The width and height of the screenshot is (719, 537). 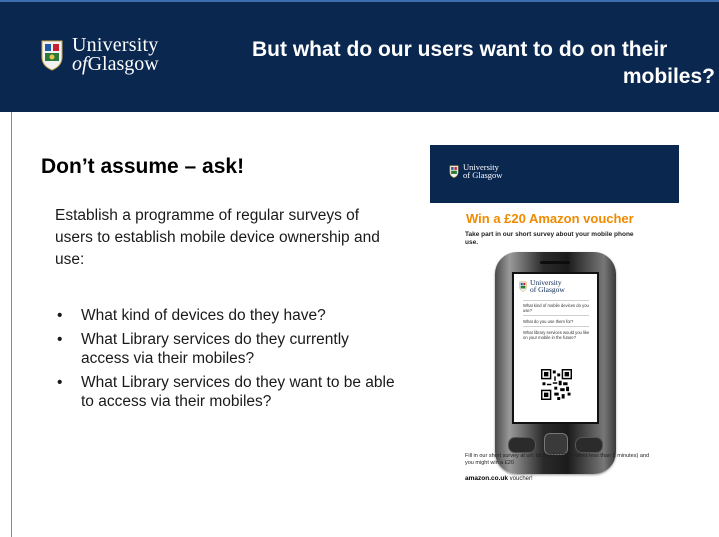 I want to click on poster-logo: University of Glasgow, so click(x=475, y=171).